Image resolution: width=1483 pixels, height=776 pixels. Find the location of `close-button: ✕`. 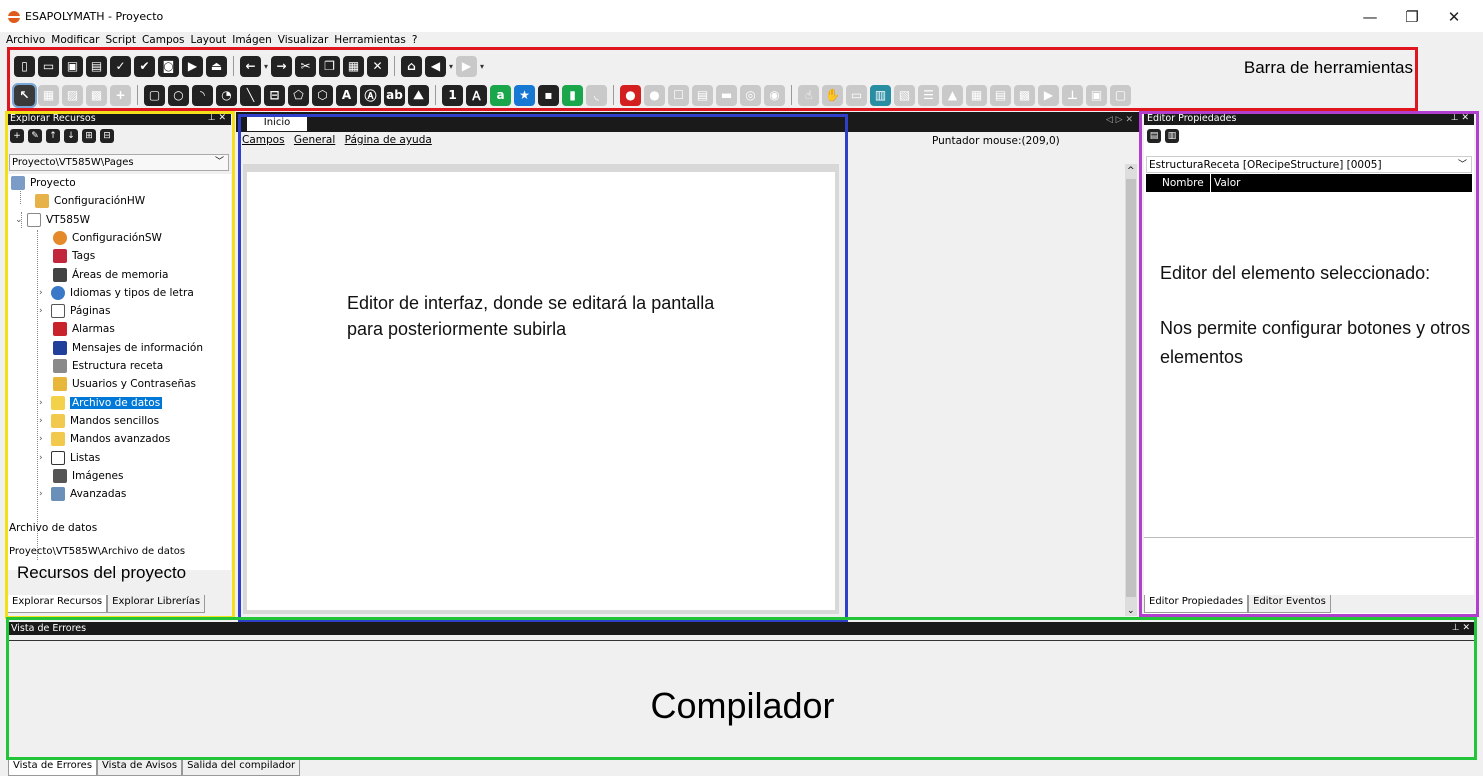

close-button: ✕ is located at coordinates (1454, 17).